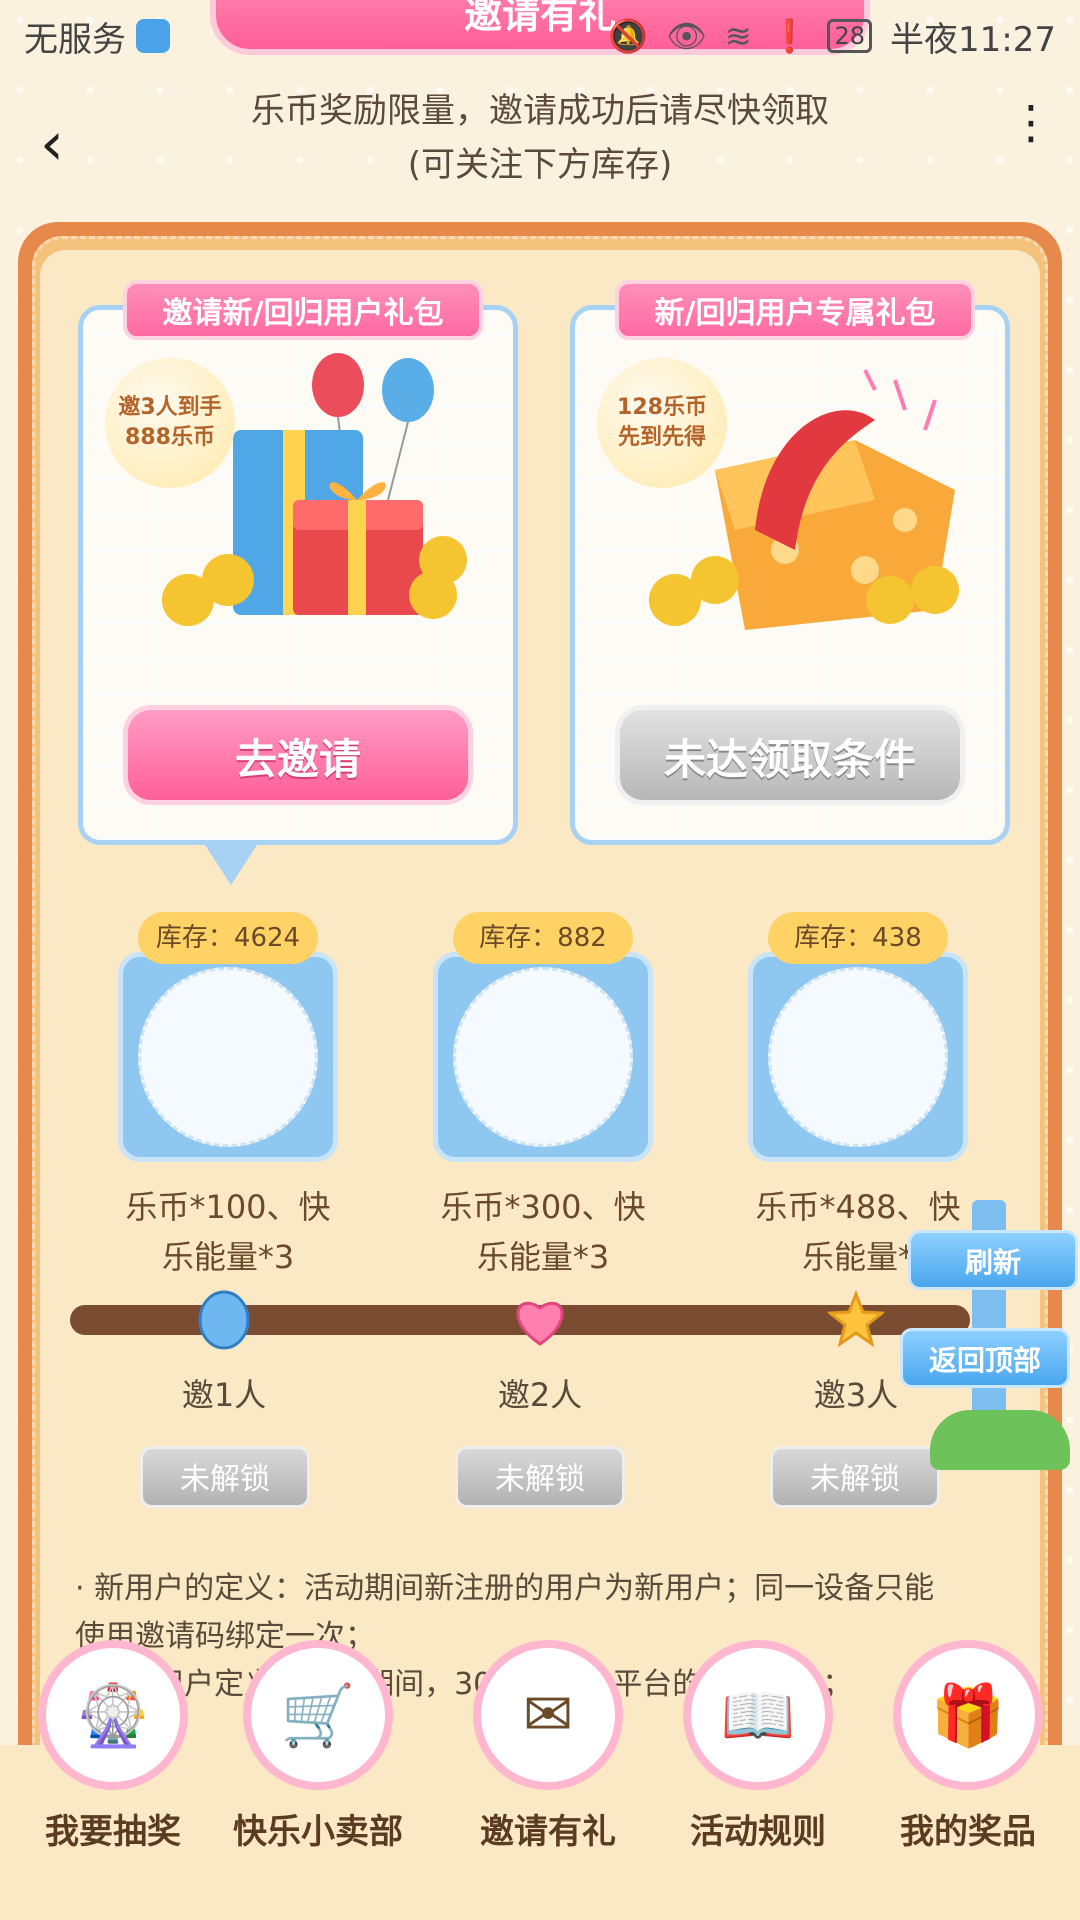  I want to click on bubble-line-1: 邀3人到手, so click(170, 407).